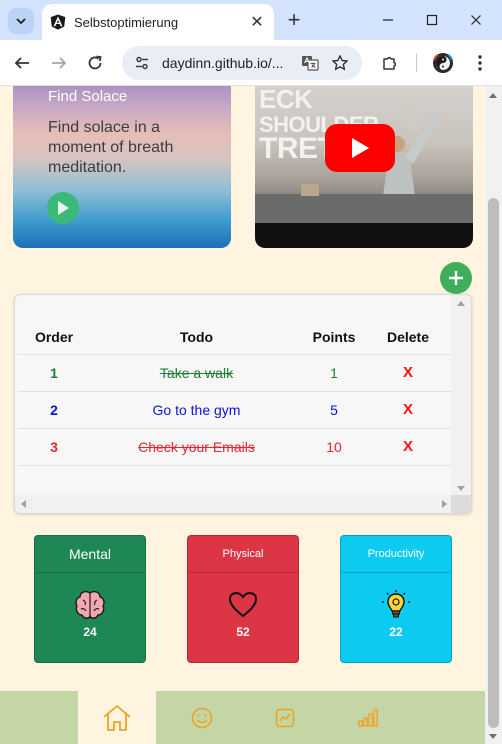 The width and height of the screenshot is (502, 744). I want to click on heart-icon, so click(243, 605).